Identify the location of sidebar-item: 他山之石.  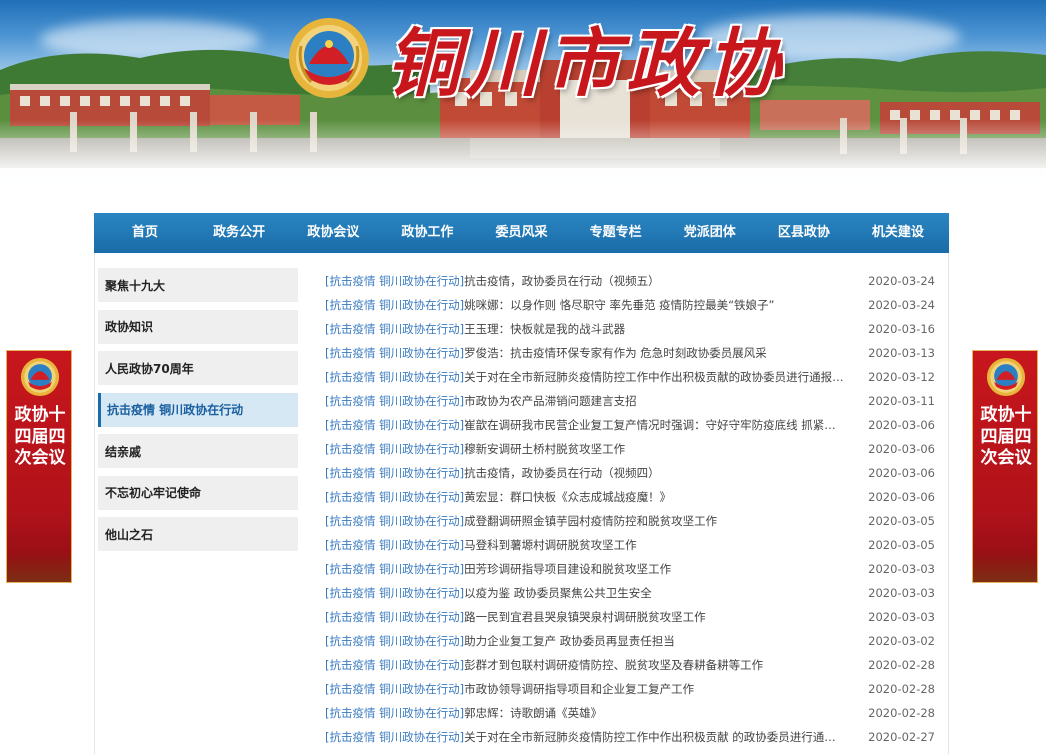
(198, 534).